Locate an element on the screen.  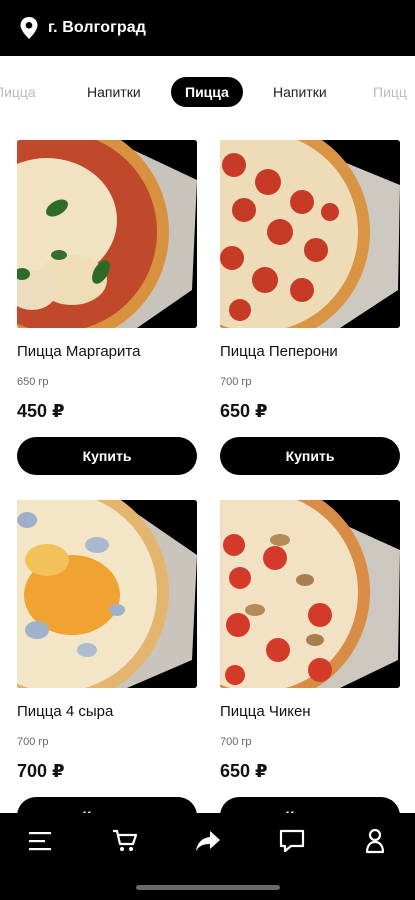
tab-drinks-next: Напитки is located at coordinates (300, 92).